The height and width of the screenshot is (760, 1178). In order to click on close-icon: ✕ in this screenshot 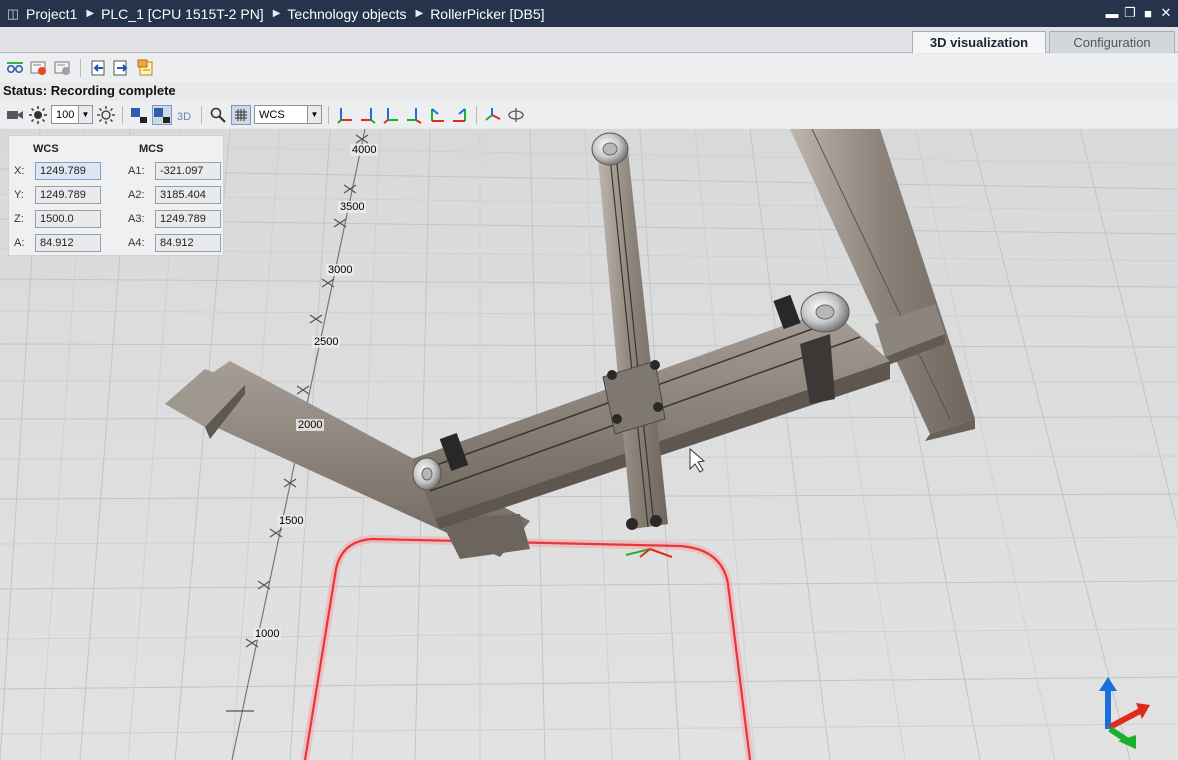, I will do `click(1166, 13)`.